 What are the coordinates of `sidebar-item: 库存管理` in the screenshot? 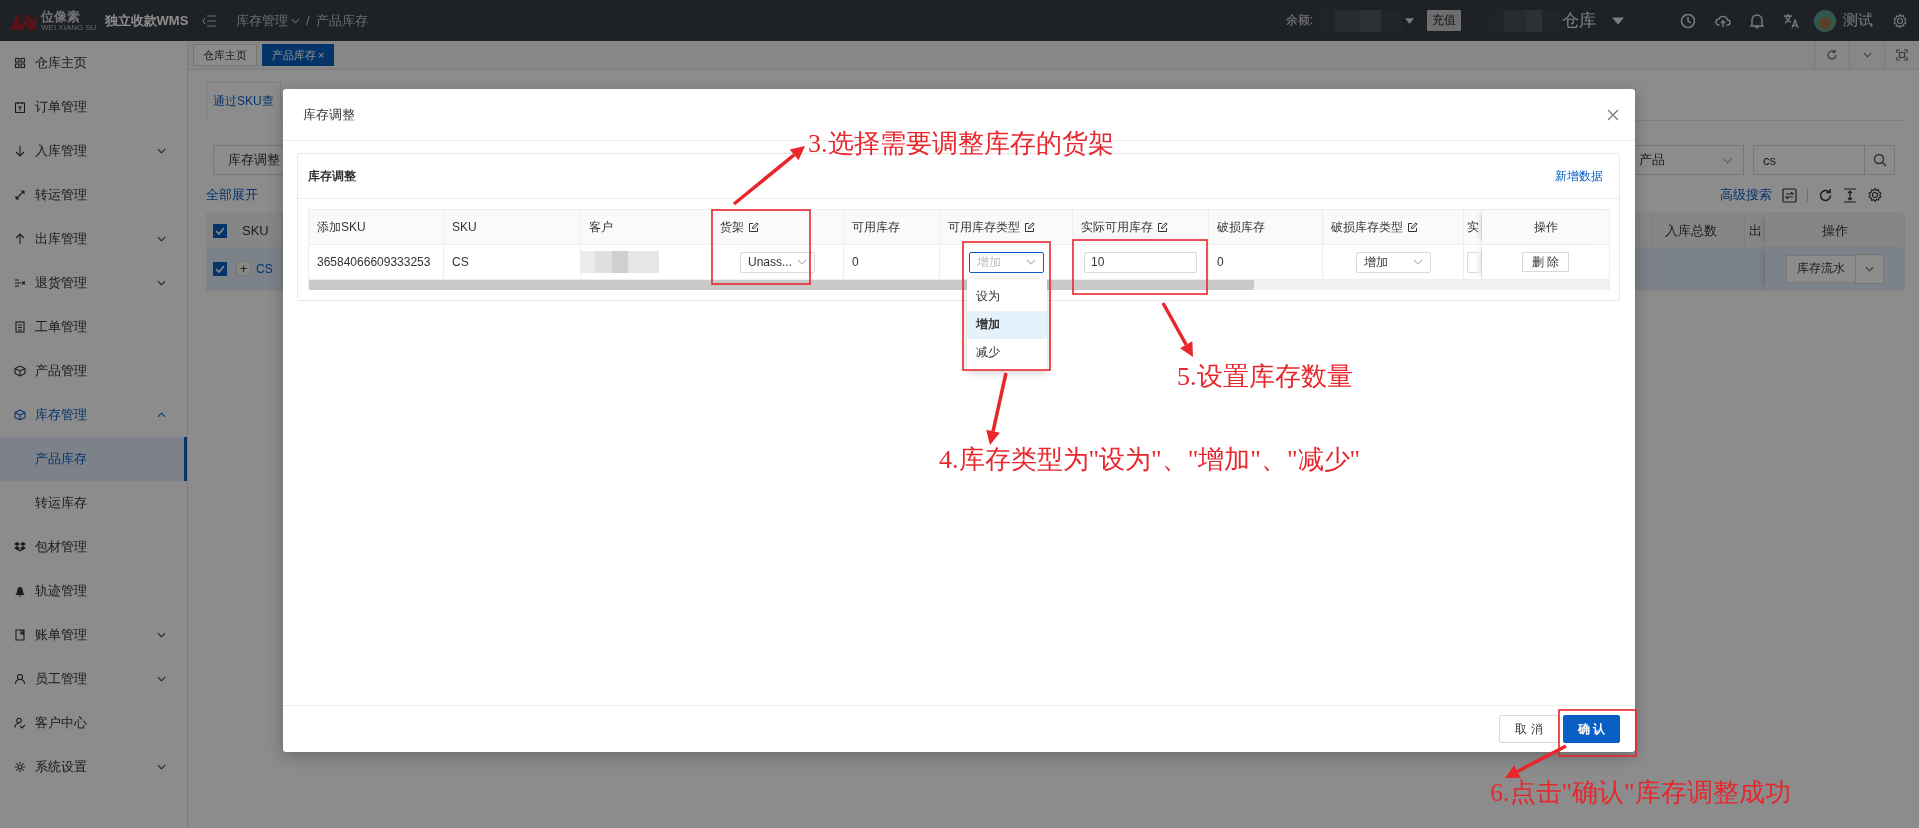 It's located at (93, 415).